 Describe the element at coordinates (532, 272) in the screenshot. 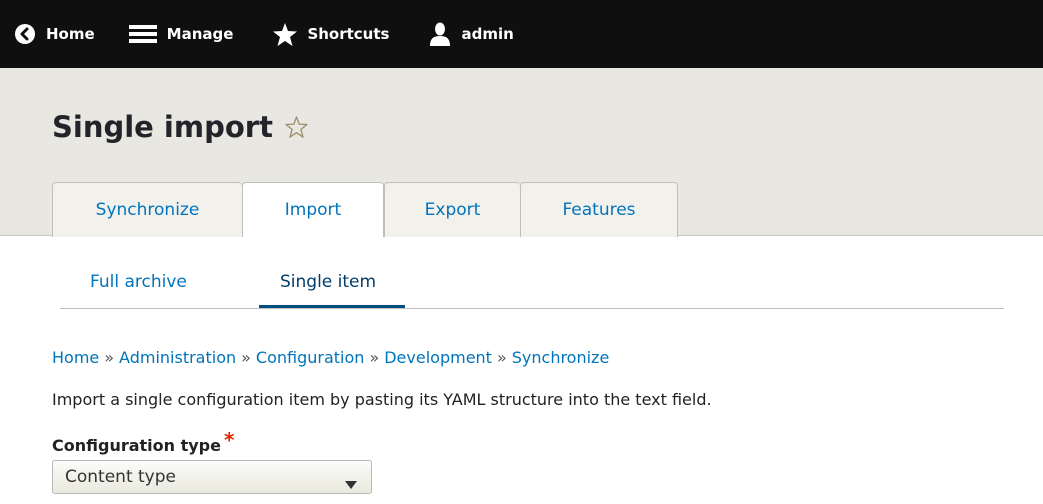

I see `secondary-tabs: Full archive Single item` at that location.